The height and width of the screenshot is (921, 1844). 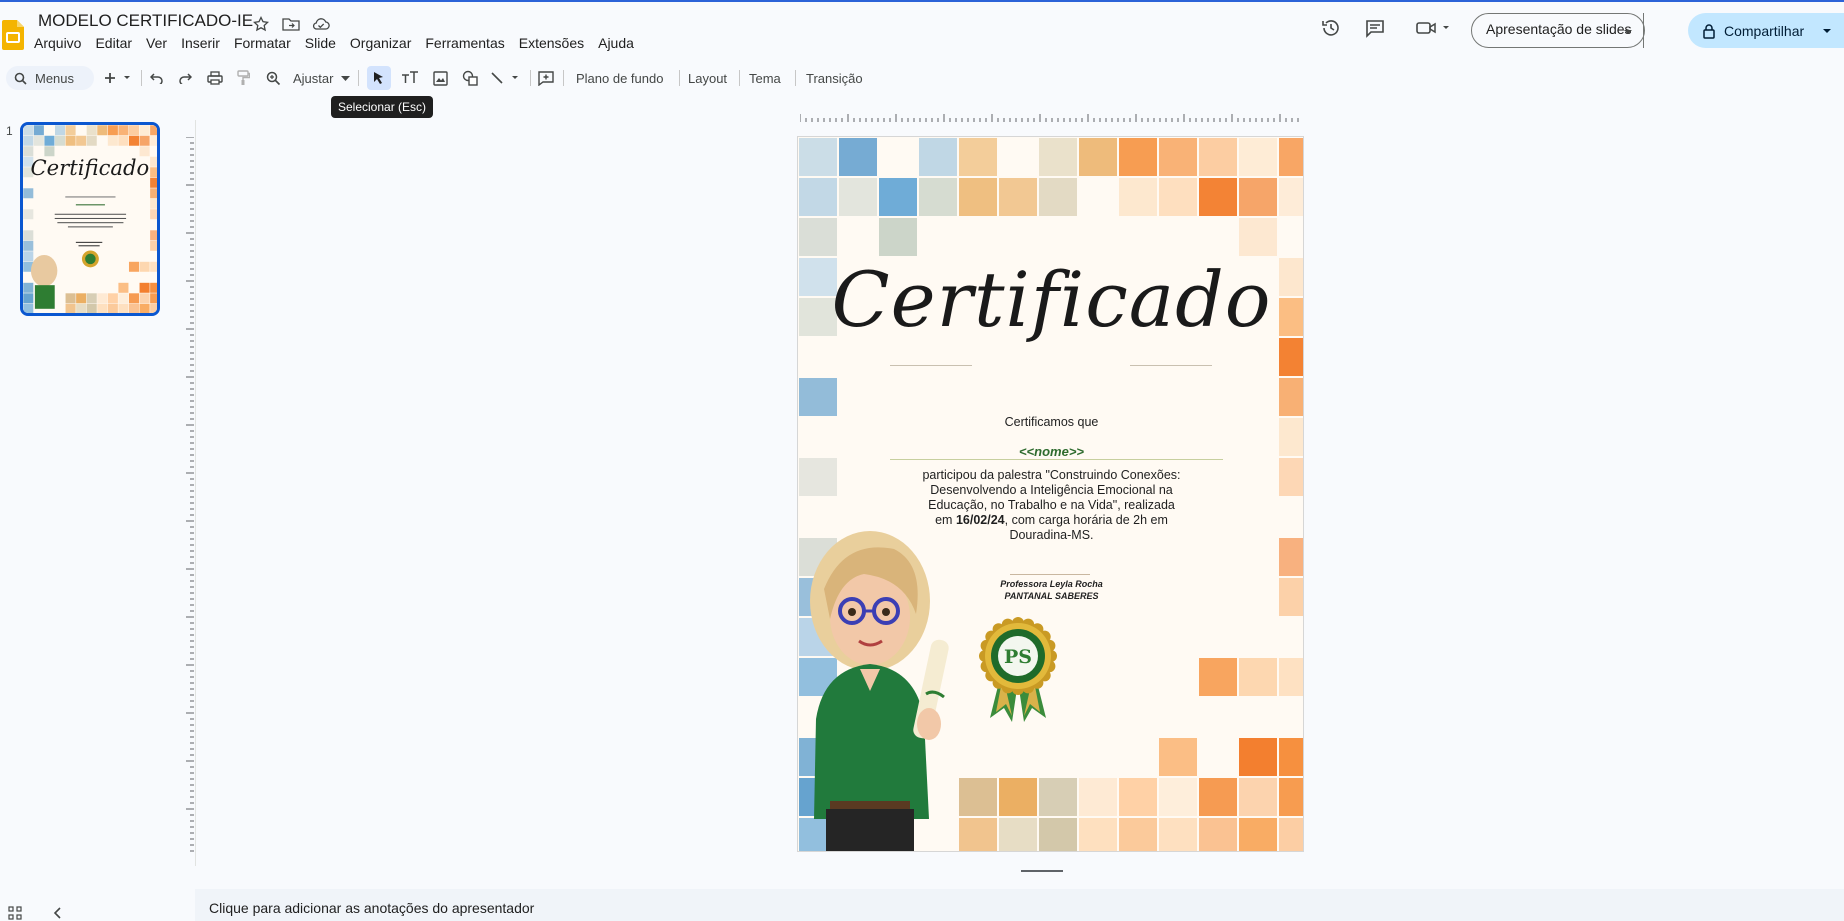 I want to click on plus-icon, so click(x=117, y=78).